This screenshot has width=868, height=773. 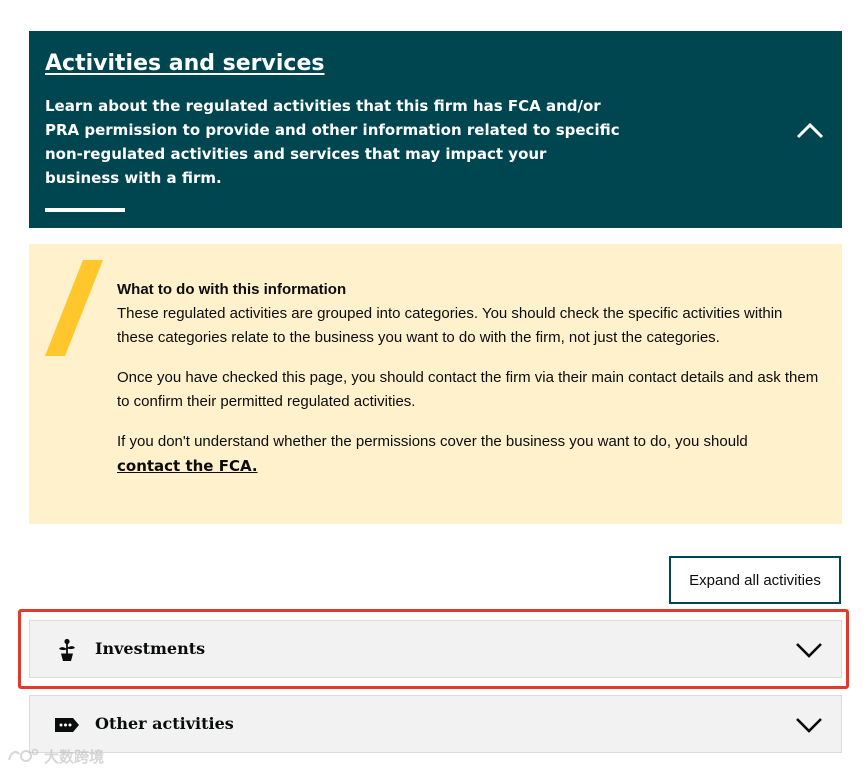 What do you see at coordinates (150, 648) in the screenshot?
I see `accordion-investments-label: Investments` at bounding box center [150, 648].